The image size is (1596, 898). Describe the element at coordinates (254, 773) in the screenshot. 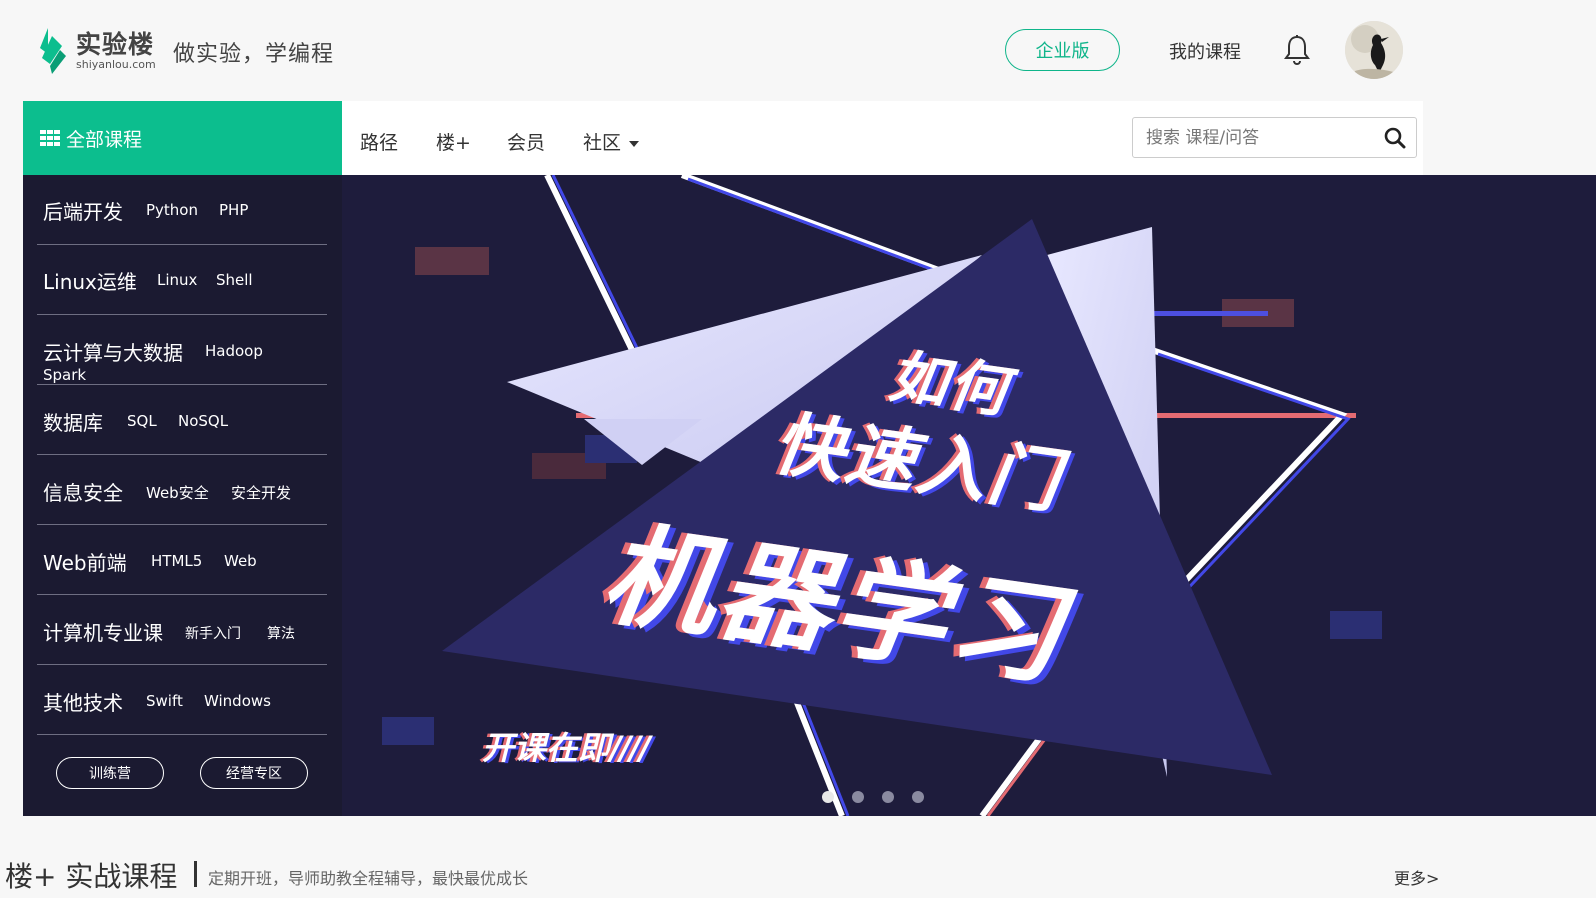

I see `business-zone-button: 经营专区` at that location.